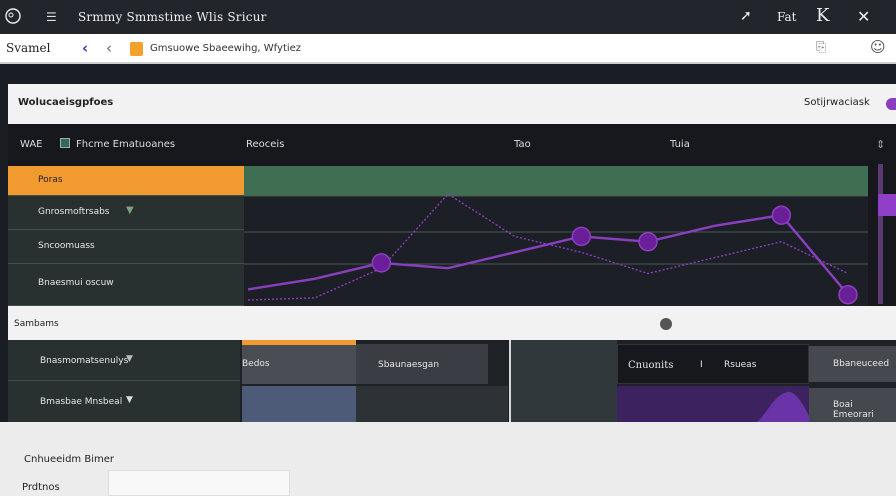 The width and height of the screenshot is (896, 496). I want to click on vertical-scrollbar: ⇕, so click(882, 215).